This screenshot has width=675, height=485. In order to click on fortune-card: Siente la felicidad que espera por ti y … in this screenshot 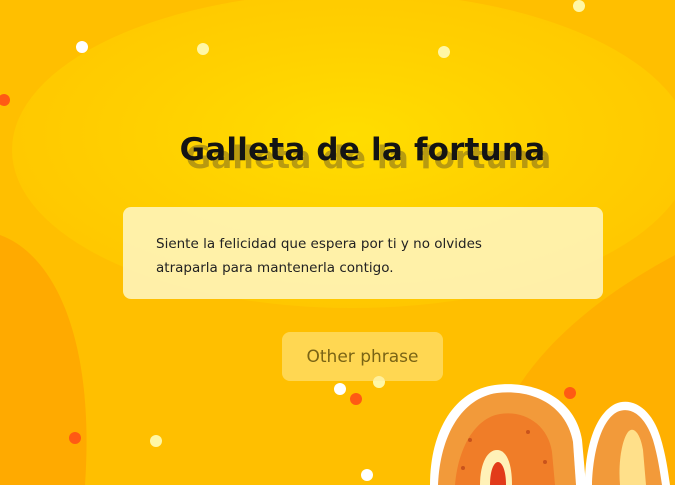, I will do `click(363, 253)`.